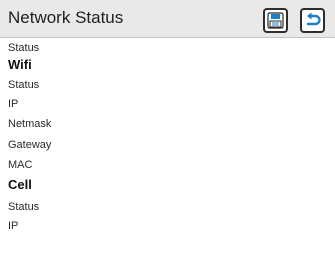  I want to click on section-cell-heading: Cell, so click(20, 184).